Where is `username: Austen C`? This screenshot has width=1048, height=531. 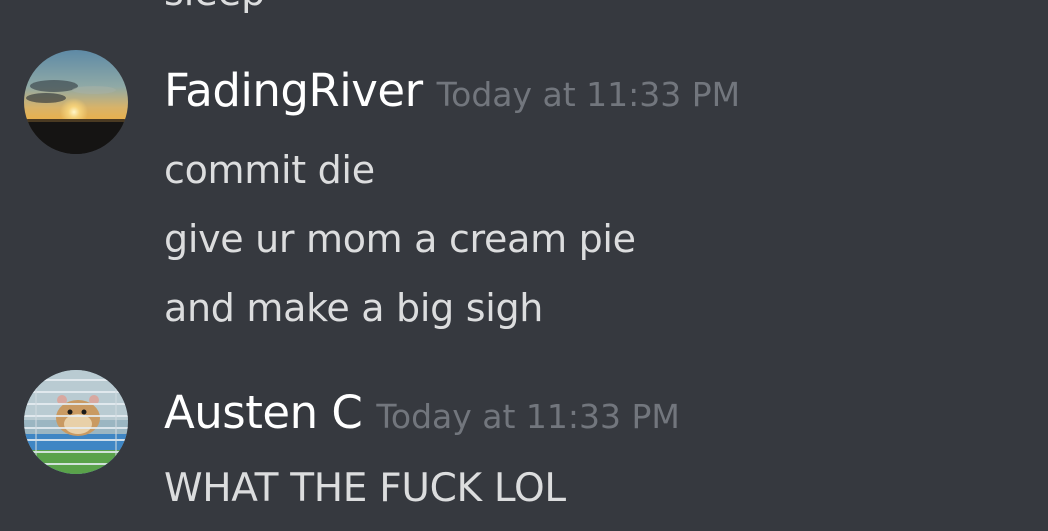 username: Austen C is located at coordinates (263, 412).